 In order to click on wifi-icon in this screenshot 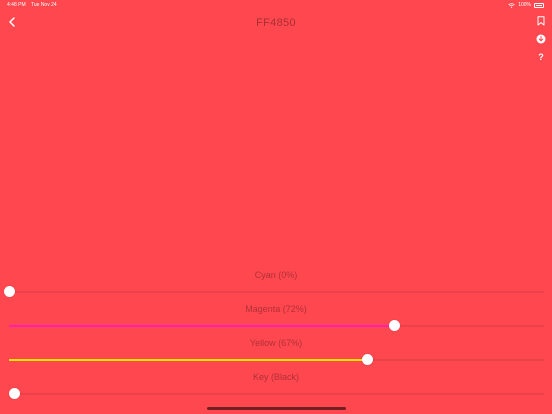, I will do `click(511, 5)`.